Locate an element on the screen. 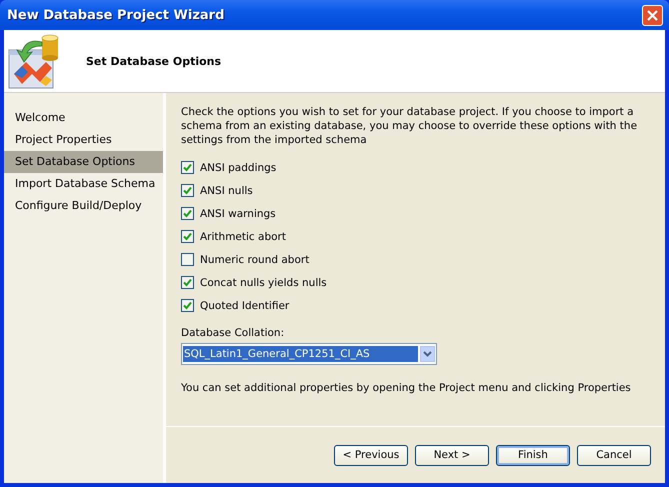 The width and height of the screenshot is (669, 487). option-label: ANSI nulls is located at coordinates (226, 190).